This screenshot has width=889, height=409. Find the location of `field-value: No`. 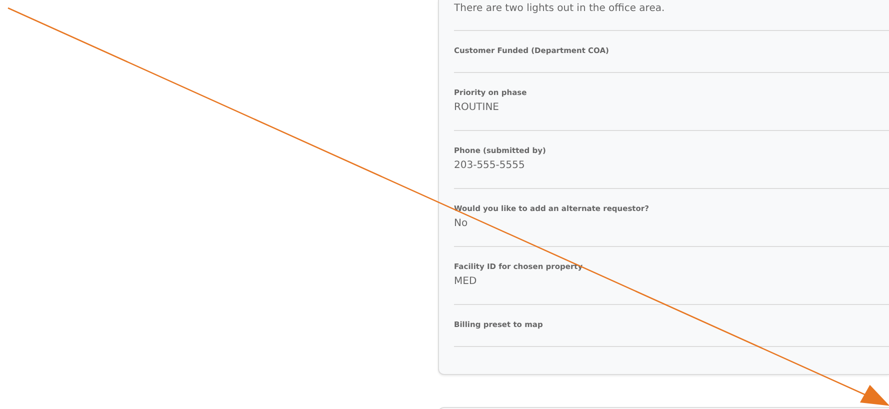

field-value: No is located at coordinates (461, 224).